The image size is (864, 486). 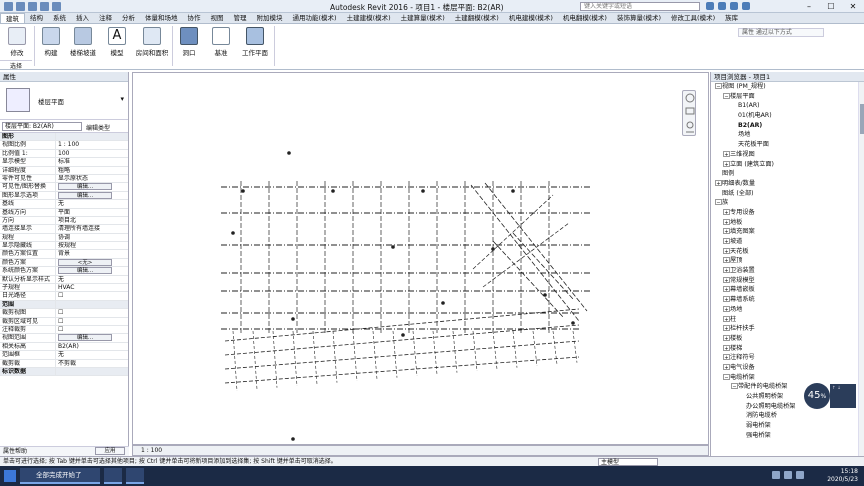 What do you see at coordinates (92, 253) in the screenshot?
I see `property-value: 背景` at bounding box center [92, 253].